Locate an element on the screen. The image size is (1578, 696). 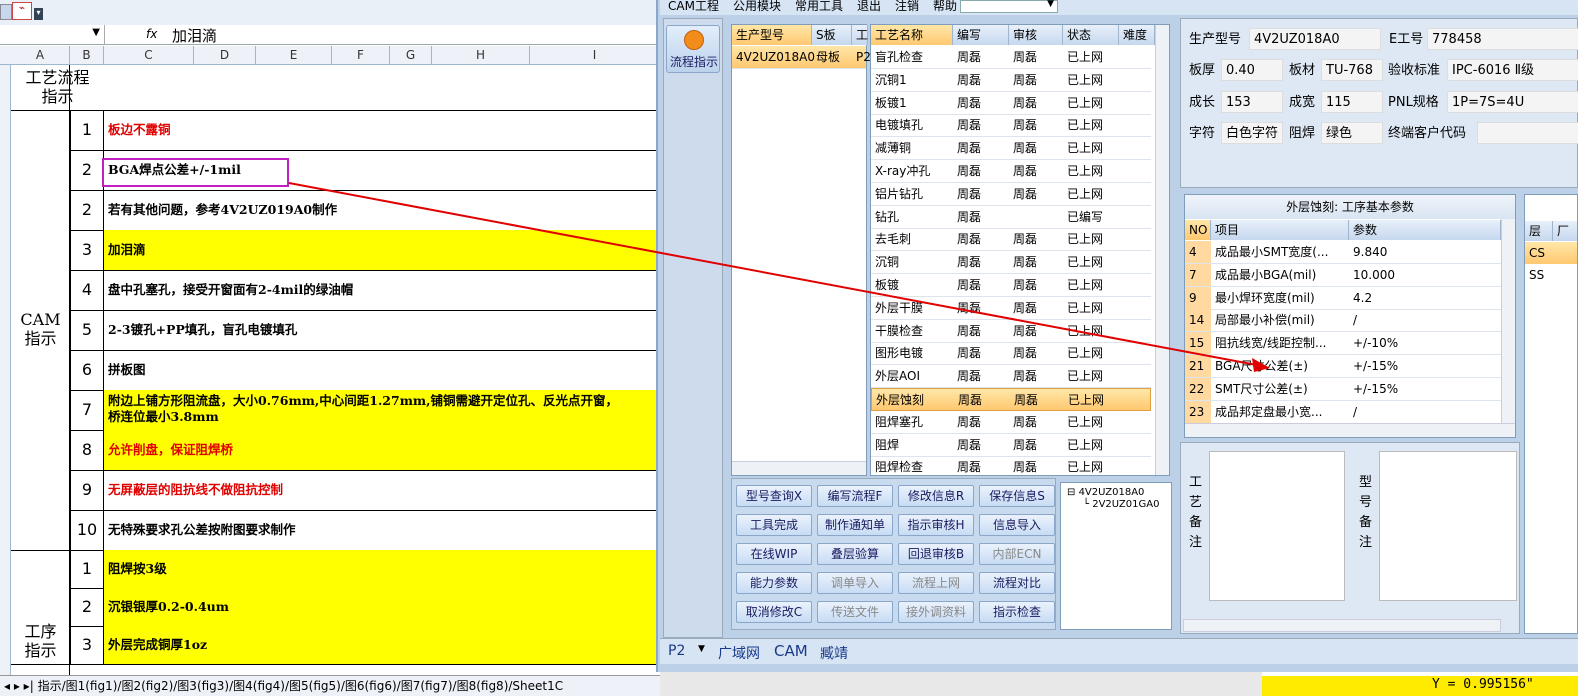
name-box: ▼ is located at coordinates (52, 34).